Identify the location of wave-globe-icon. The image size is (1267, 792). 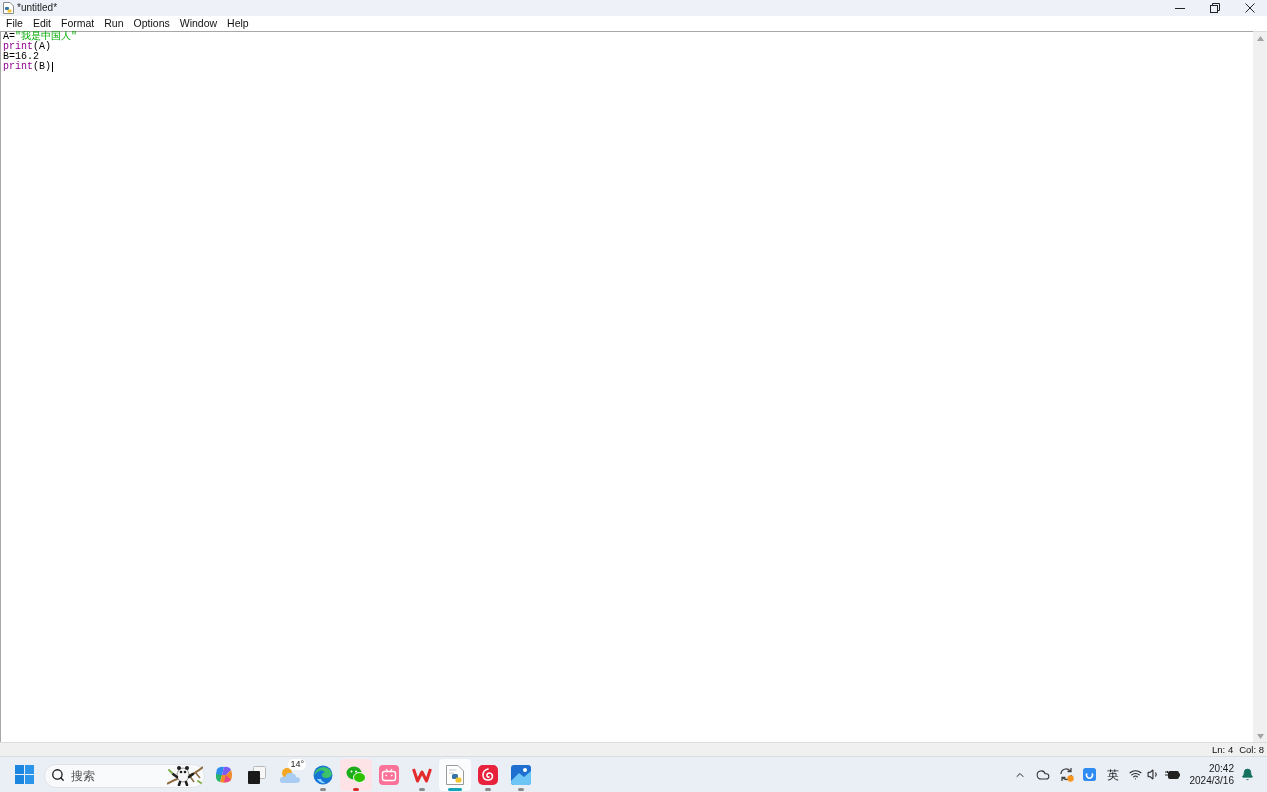
(323, 774).